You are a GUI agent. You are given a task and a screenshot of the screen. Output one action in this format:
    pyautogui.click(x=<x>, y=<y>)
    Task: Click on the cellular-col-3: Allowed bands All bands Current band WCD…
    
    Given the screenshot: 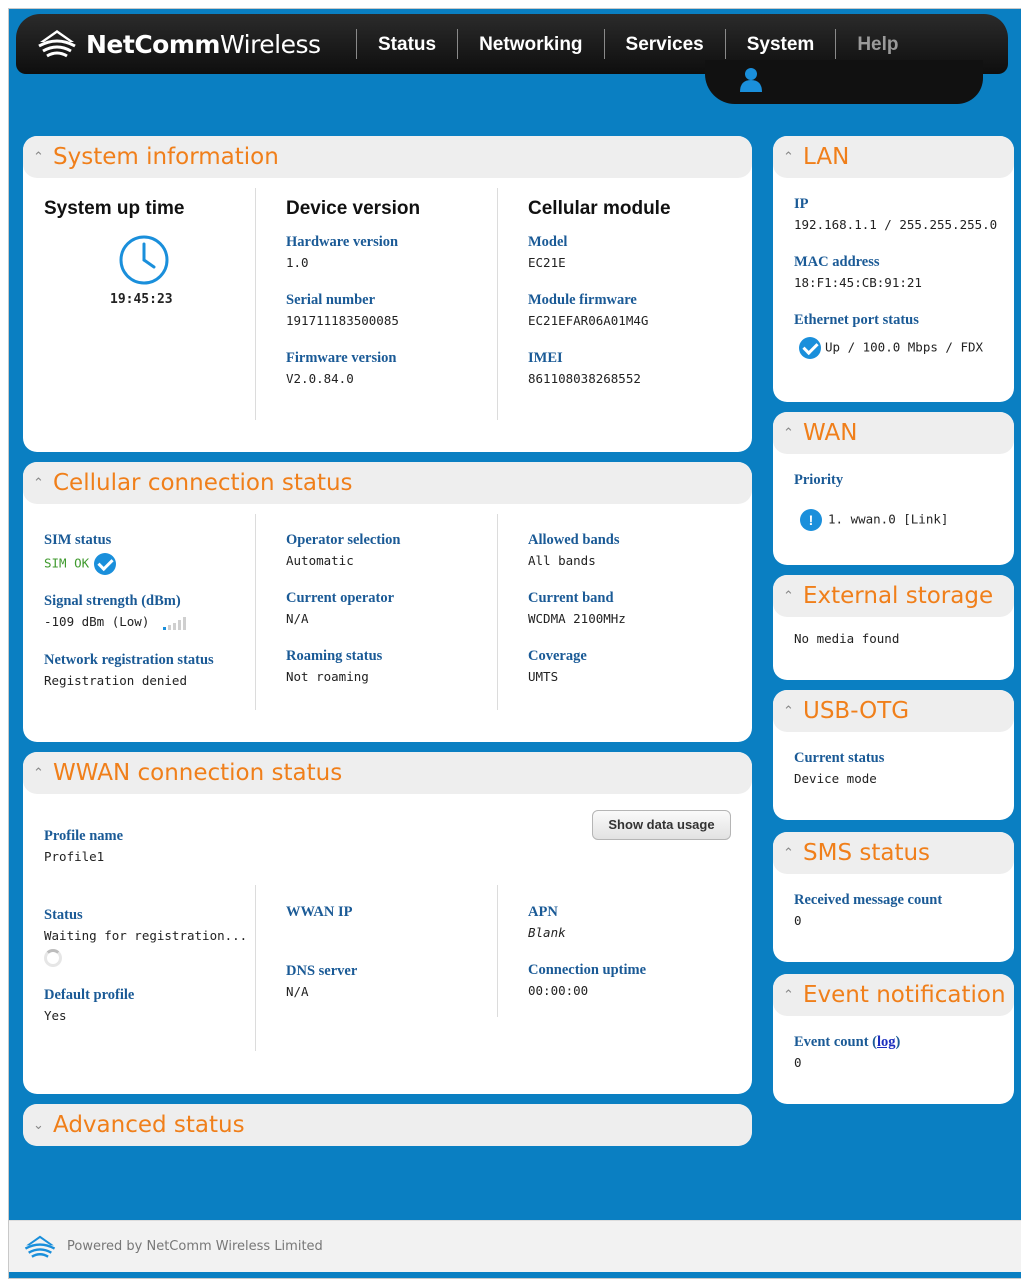 What is the action you would take?
    pyautogui.click(x=633, y=619)
    